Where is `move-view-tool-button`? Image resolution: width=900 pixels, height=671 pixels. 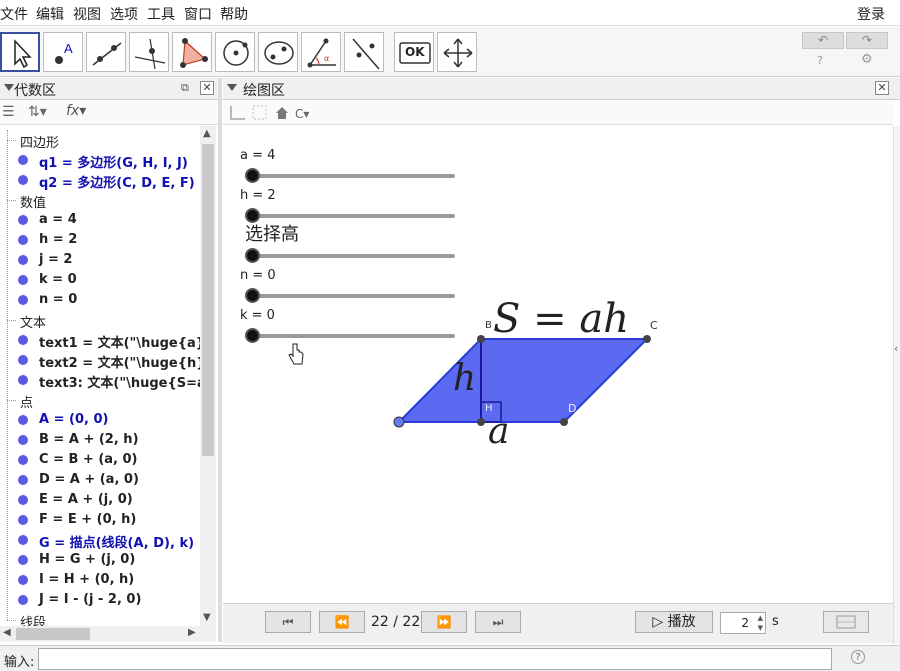 move-view-tool-button is located at coordinates (457, 52).